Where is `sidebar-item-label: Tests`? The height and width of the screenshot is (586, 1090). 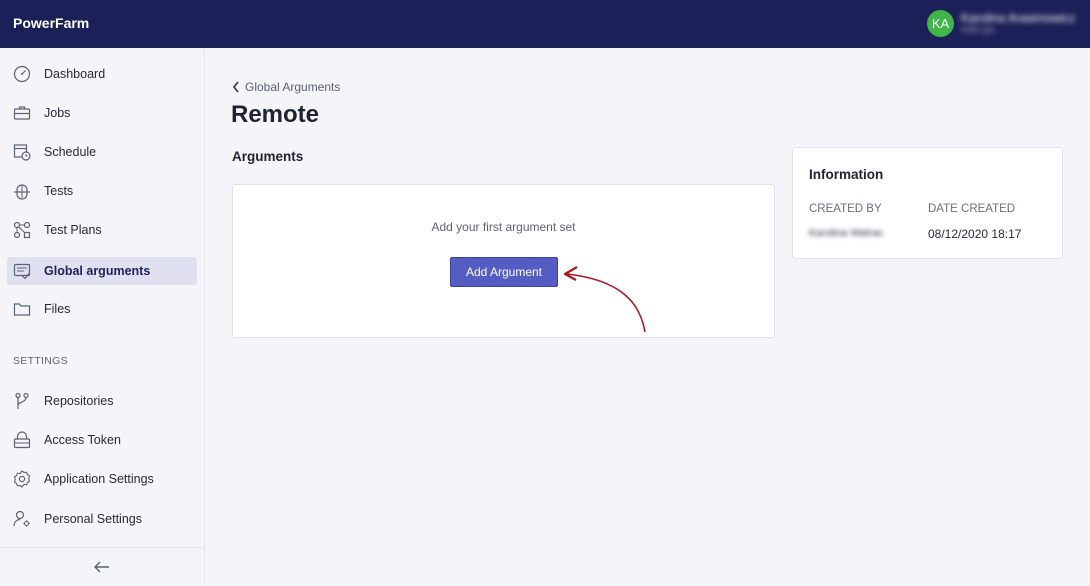 sidebar-item-label: Tests is located at coordinates (59, 191).